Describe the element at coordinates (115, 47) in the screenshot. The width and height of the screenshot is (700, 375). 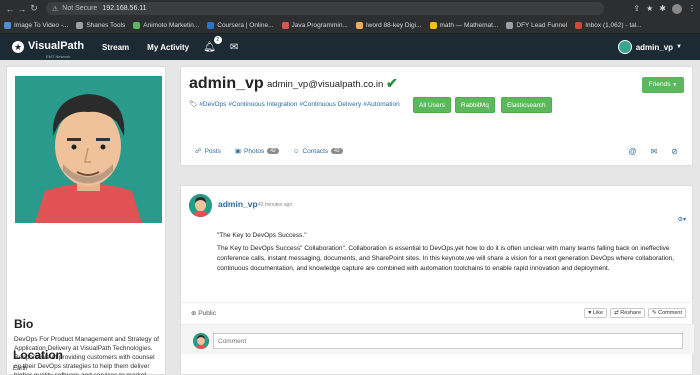
I see `nav-stream-link: Stream` at that location.